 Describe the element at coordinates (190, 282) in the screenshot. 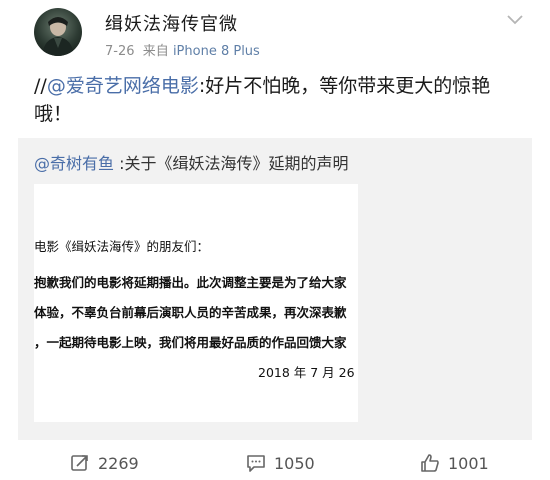

I see `doc-line: 抱歉我们的电影将延期播出。此次调整主要是为了给大家` at that location.